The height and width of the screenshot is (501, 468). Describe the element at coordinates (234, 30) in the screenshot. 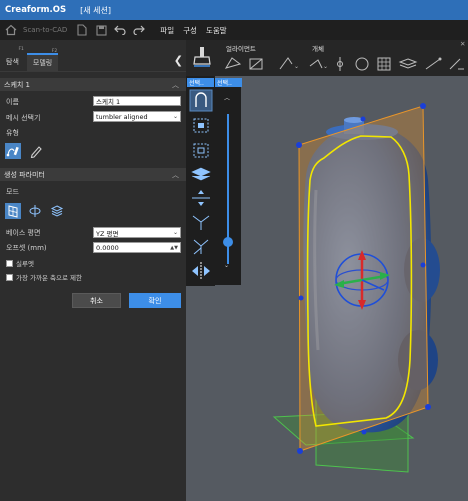

I see `main-toolbar: Scan-to-CAD 파일 구성 도움말` at that location.